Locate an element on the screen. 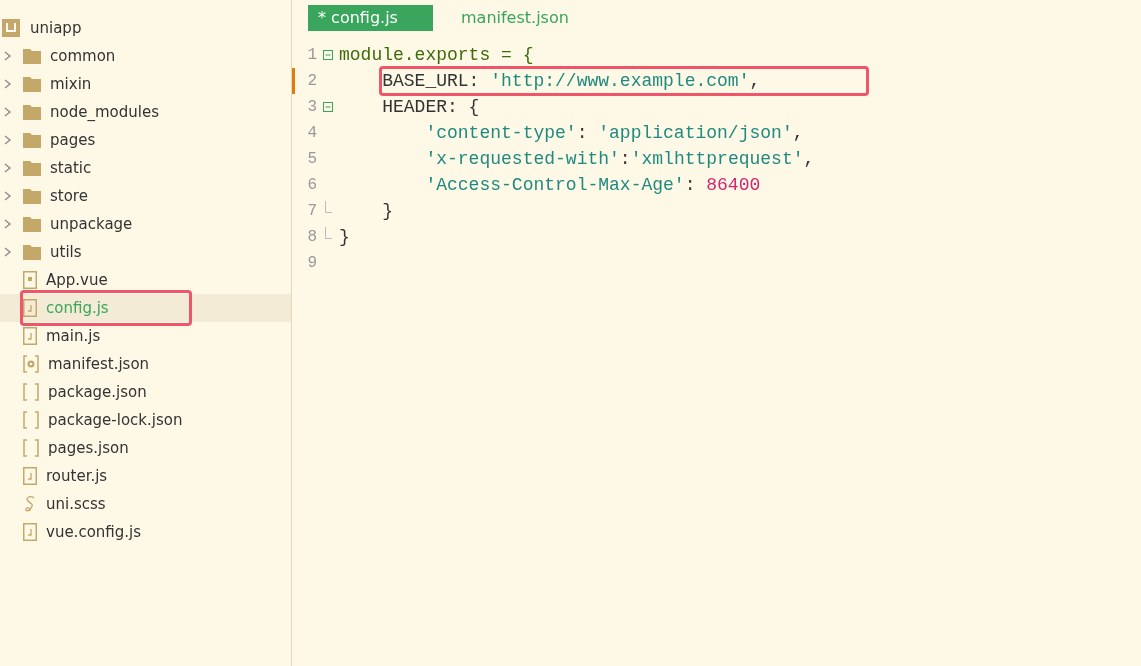 This screenshot has width=1141, height=666. gear-file-icon is located at coordinates (31, 364).